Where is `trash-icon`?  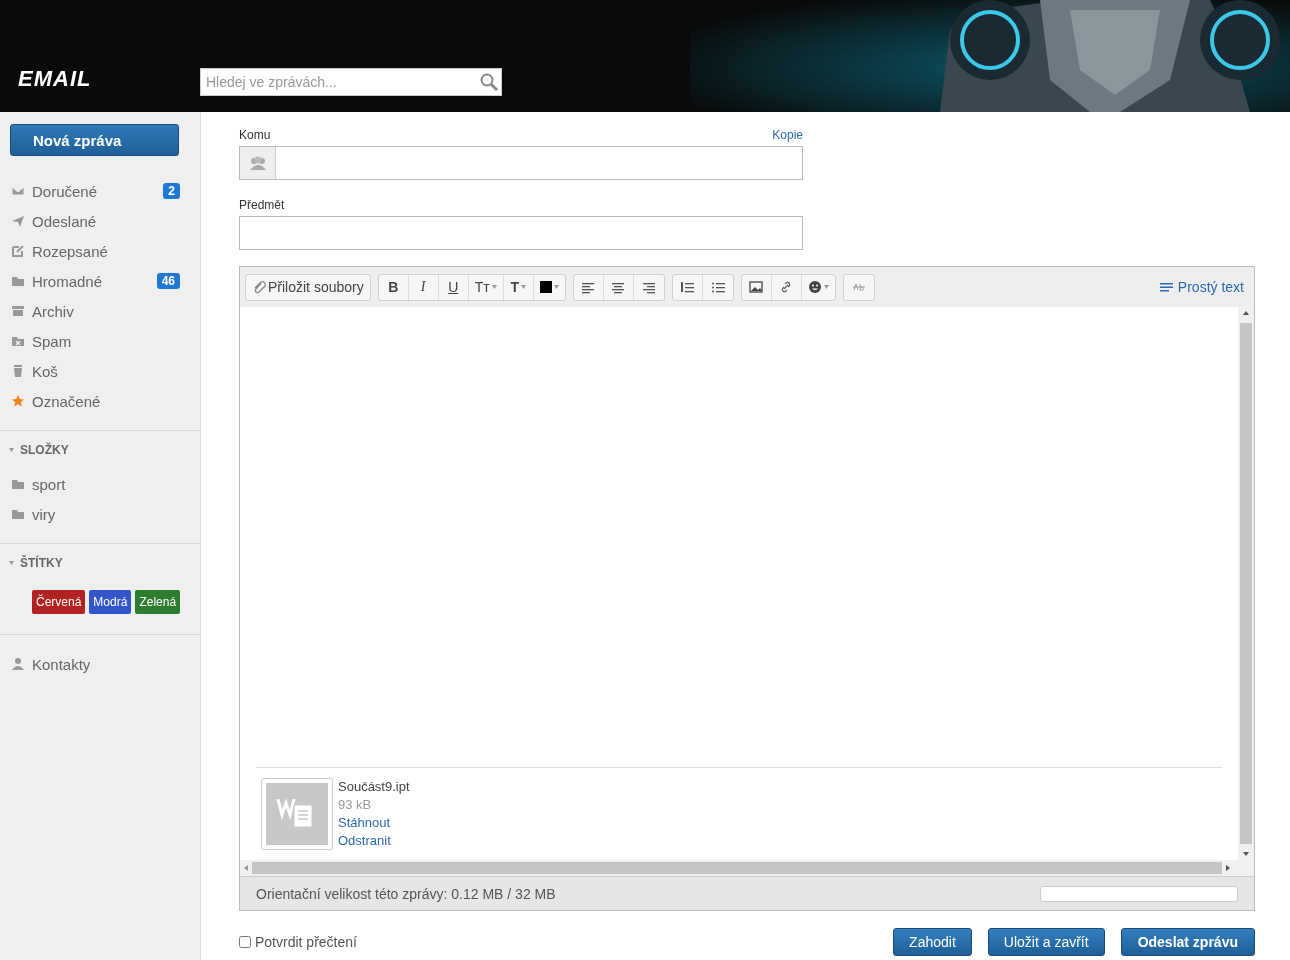
trash-icon is located at coordinates (18, 371).